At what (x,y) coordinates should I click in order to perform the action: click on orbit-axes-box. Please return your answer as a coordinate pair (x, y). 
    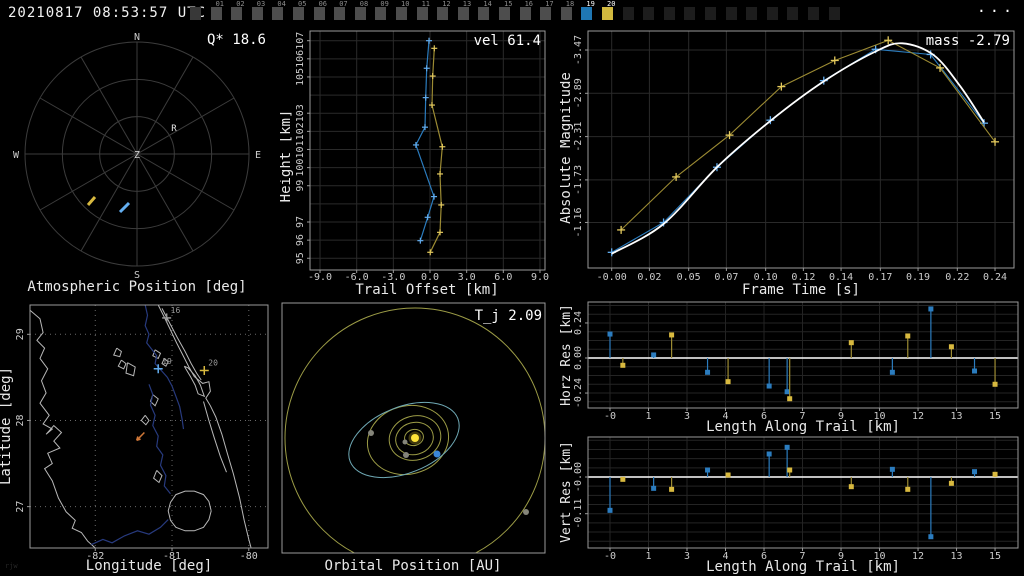
    Looking at the image, I should click on (413, 428).